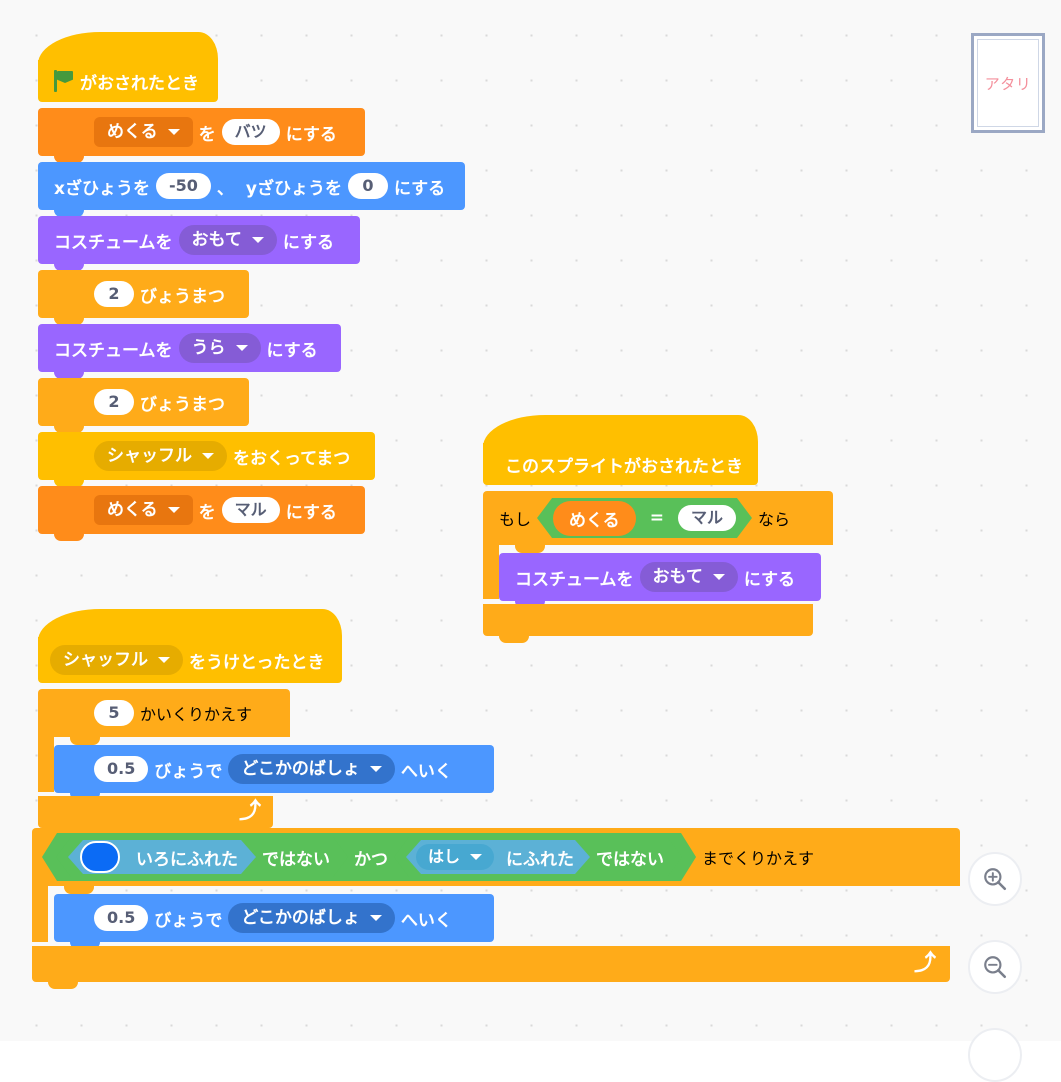  What do you see at coordinates (190, 646) in the screenshot?
I see `hat-when-i-receive: シャッフル をうけとったとき` at bounding box center [190, 646].